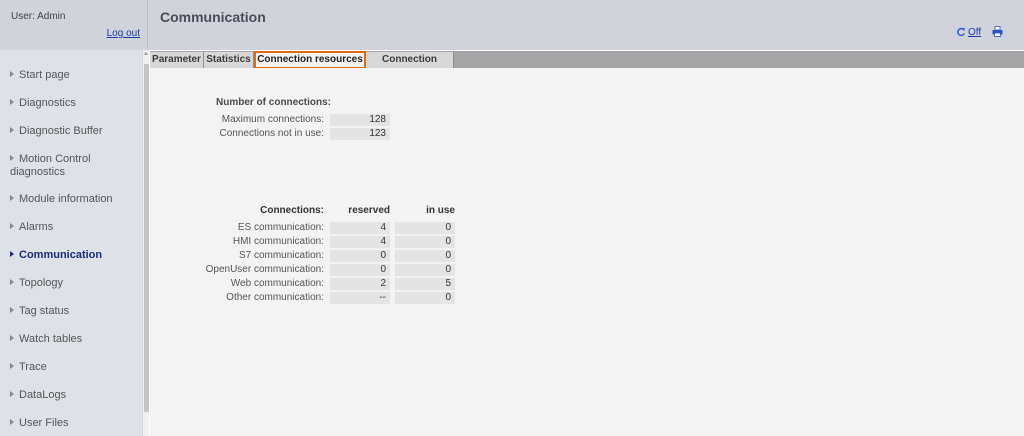 This screenshot has height=436, width=1024. Describe the element at coordinates (177, 60) in the screenshot. I see `tab-parameter: Parameter` at that location.